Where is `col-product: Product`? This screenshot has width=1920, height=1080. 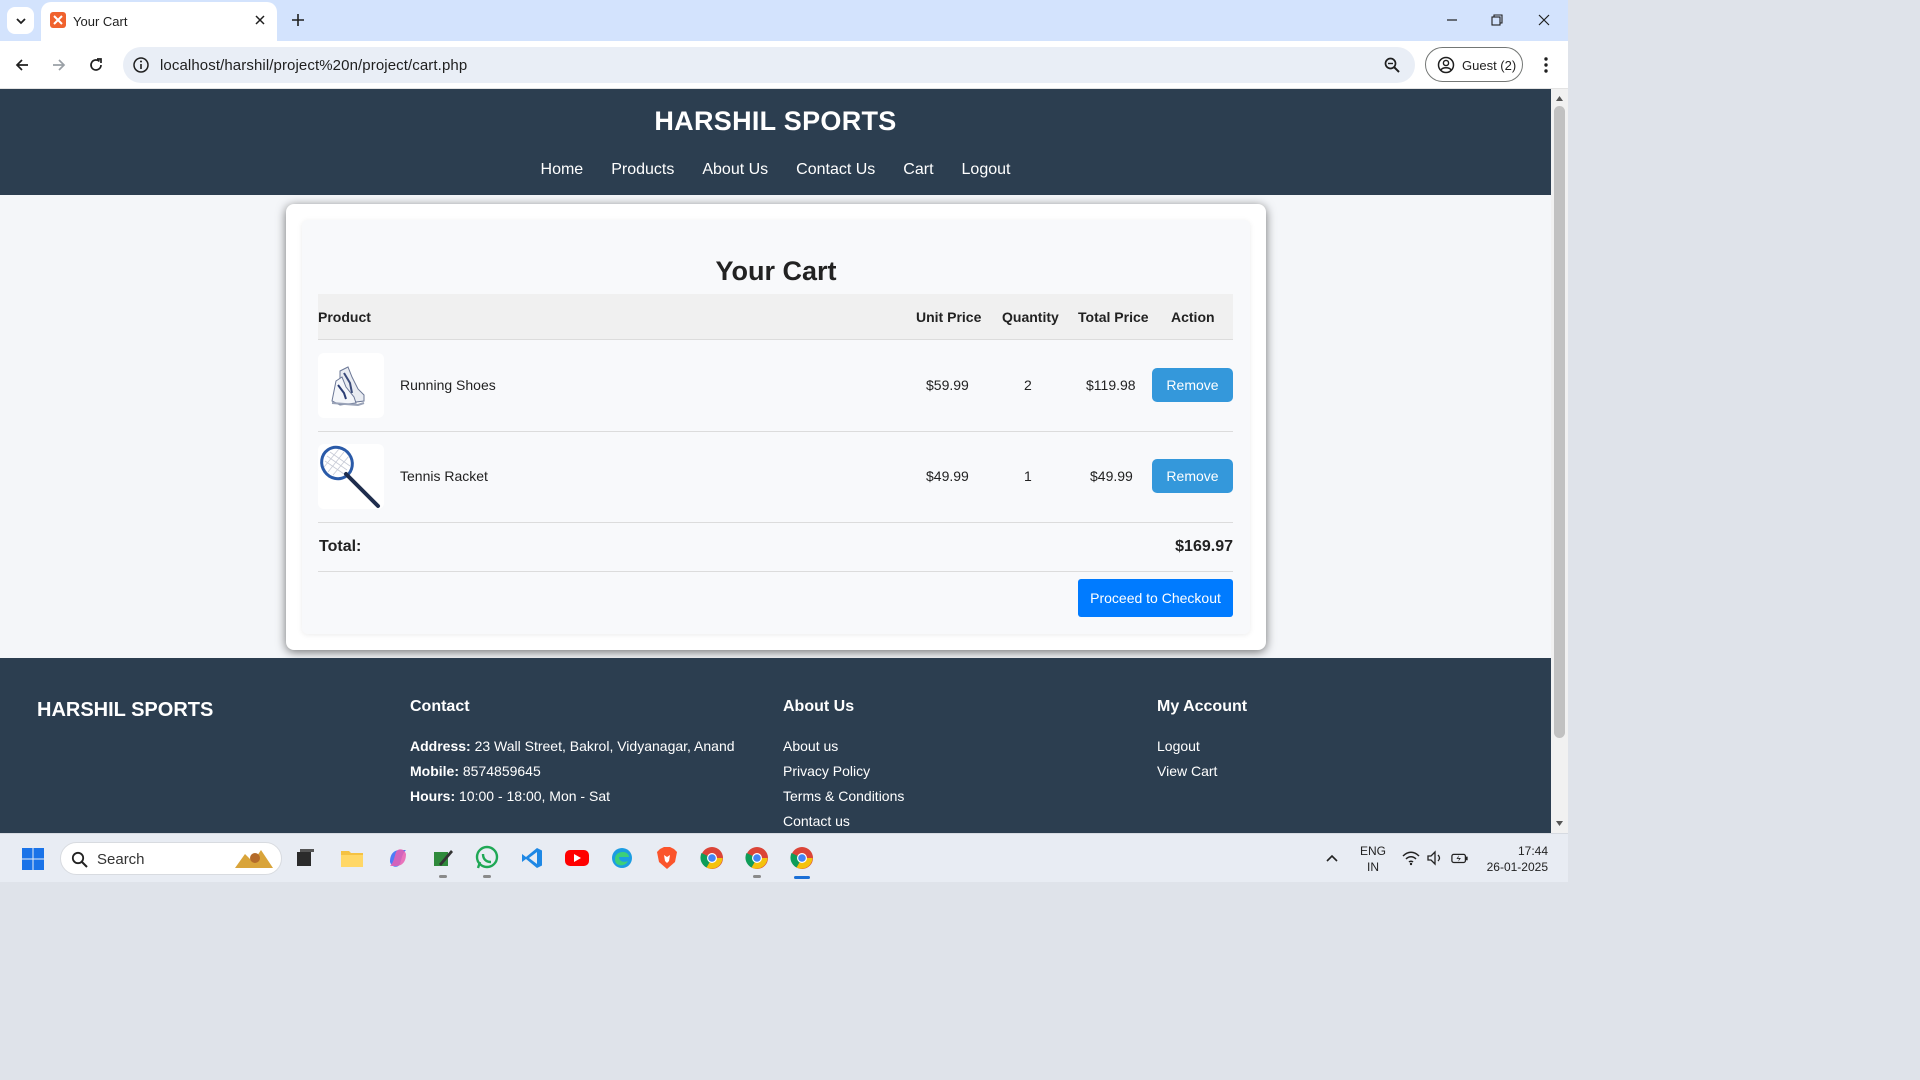 col-product: Product is located at coordinates (344, 317).